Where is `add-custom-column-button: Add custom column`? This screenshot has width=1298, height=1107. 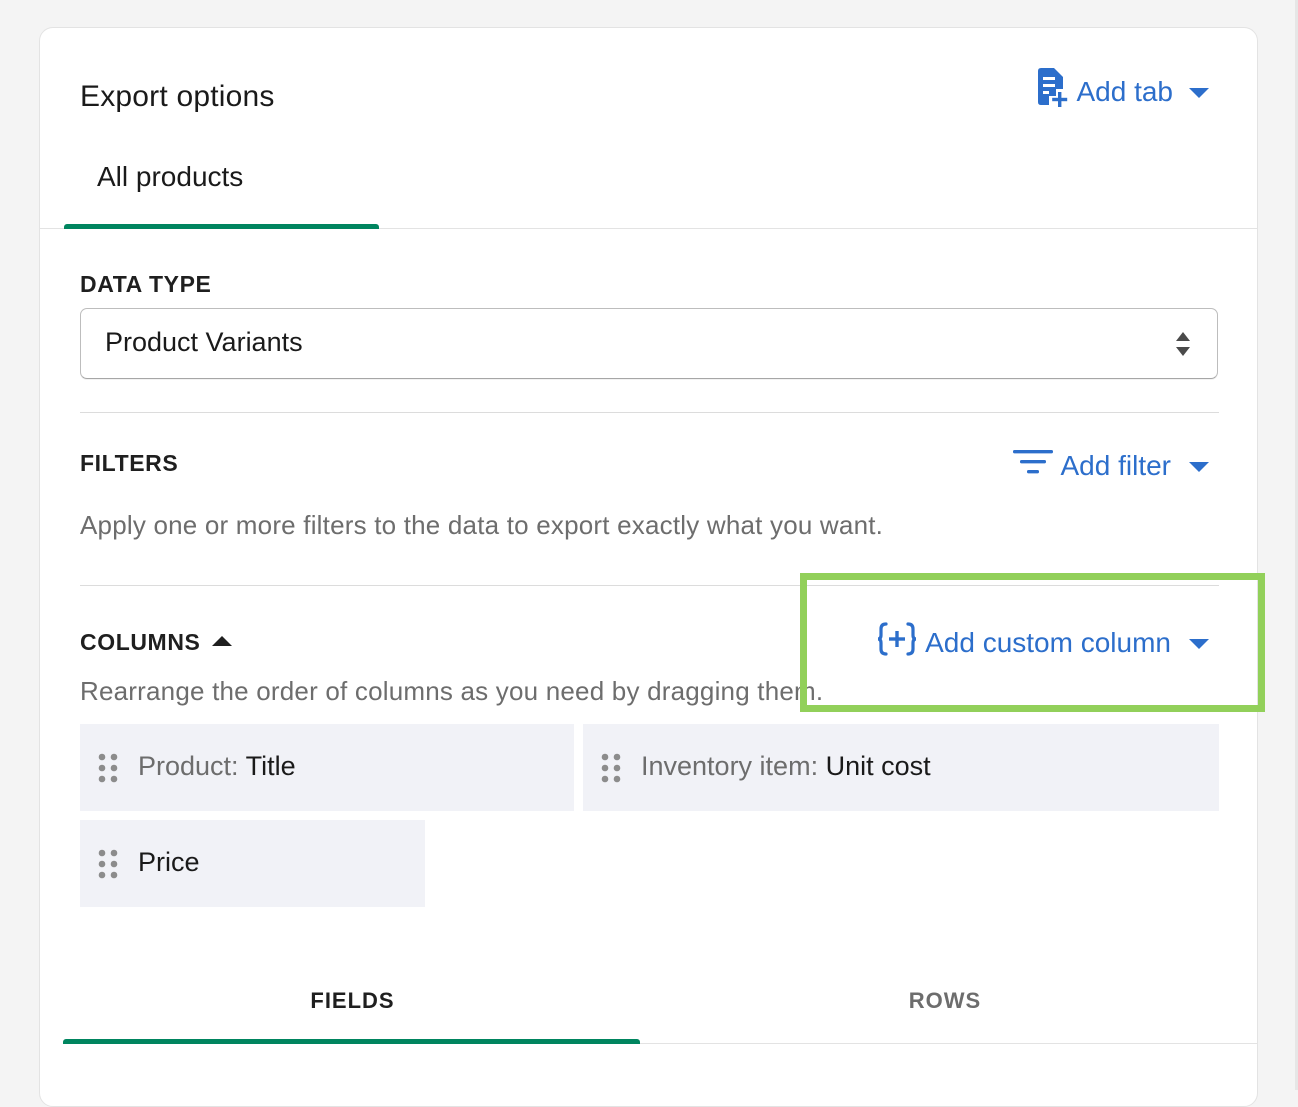
add-custom-column-button: Add custom column is located at coordinates (1043, 642).